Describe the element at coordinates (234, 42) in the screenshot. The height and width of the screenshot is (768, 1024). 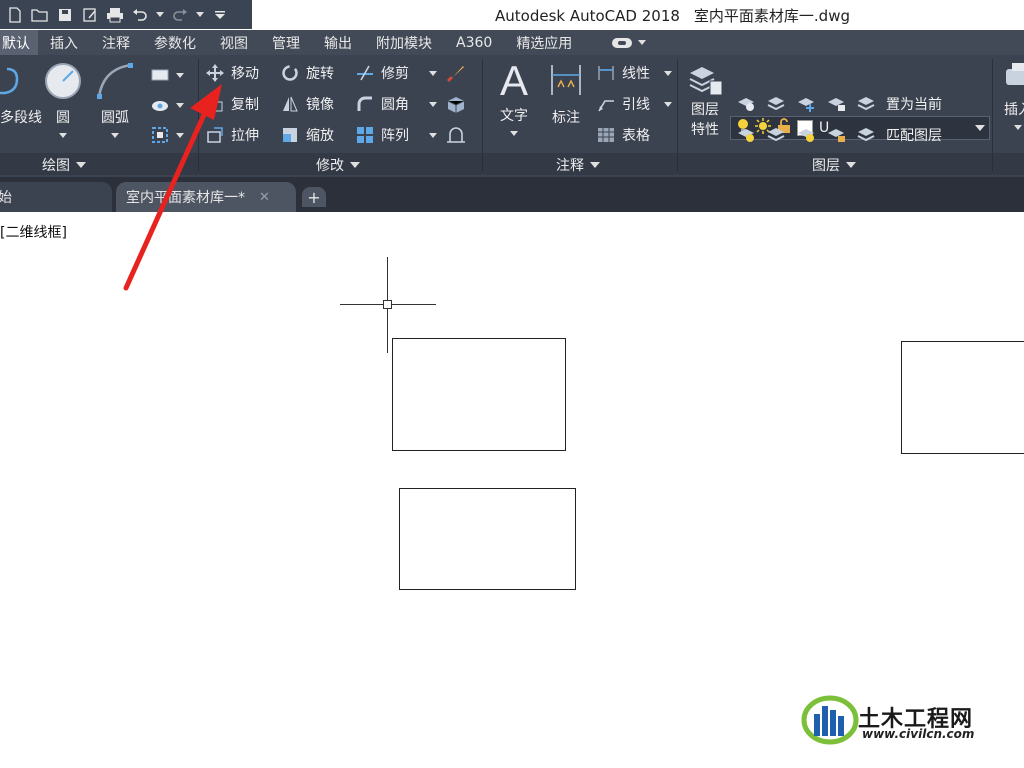
I see `tab-view: 视图` at that location.